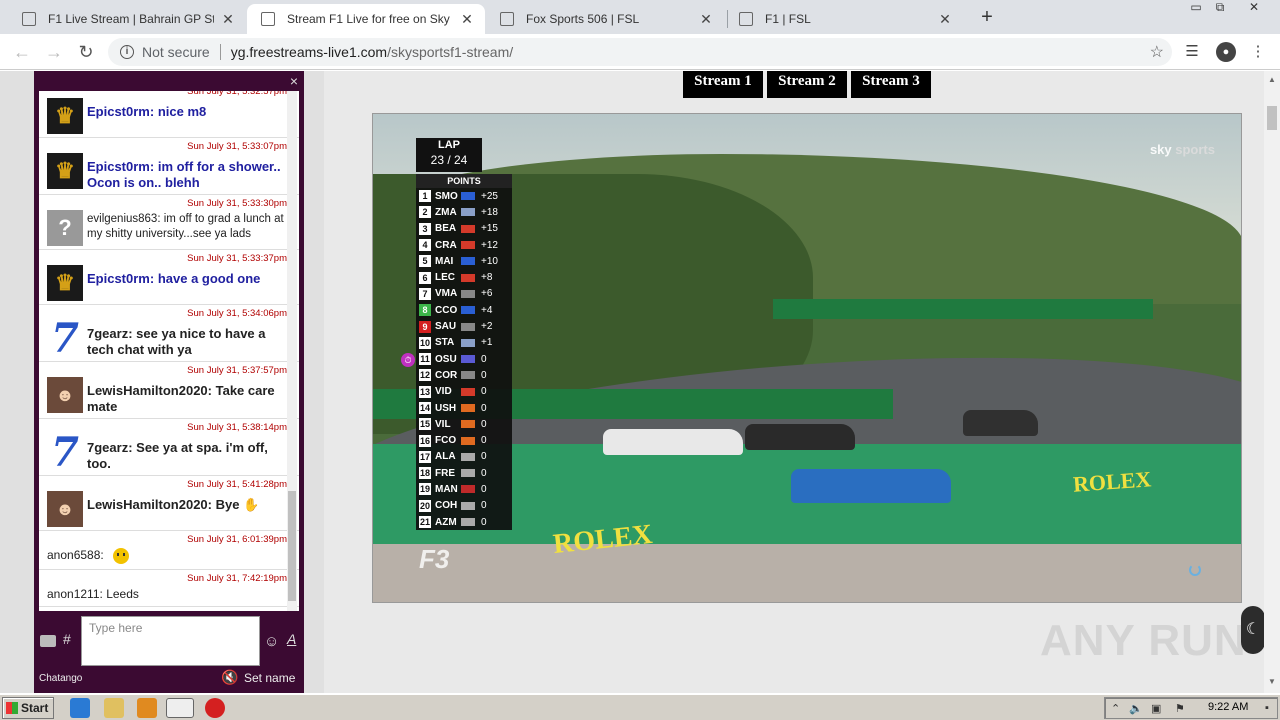 The image size is (1280, 720). I want to click on show-desktop-icon: ▪, so click(1267, 708).